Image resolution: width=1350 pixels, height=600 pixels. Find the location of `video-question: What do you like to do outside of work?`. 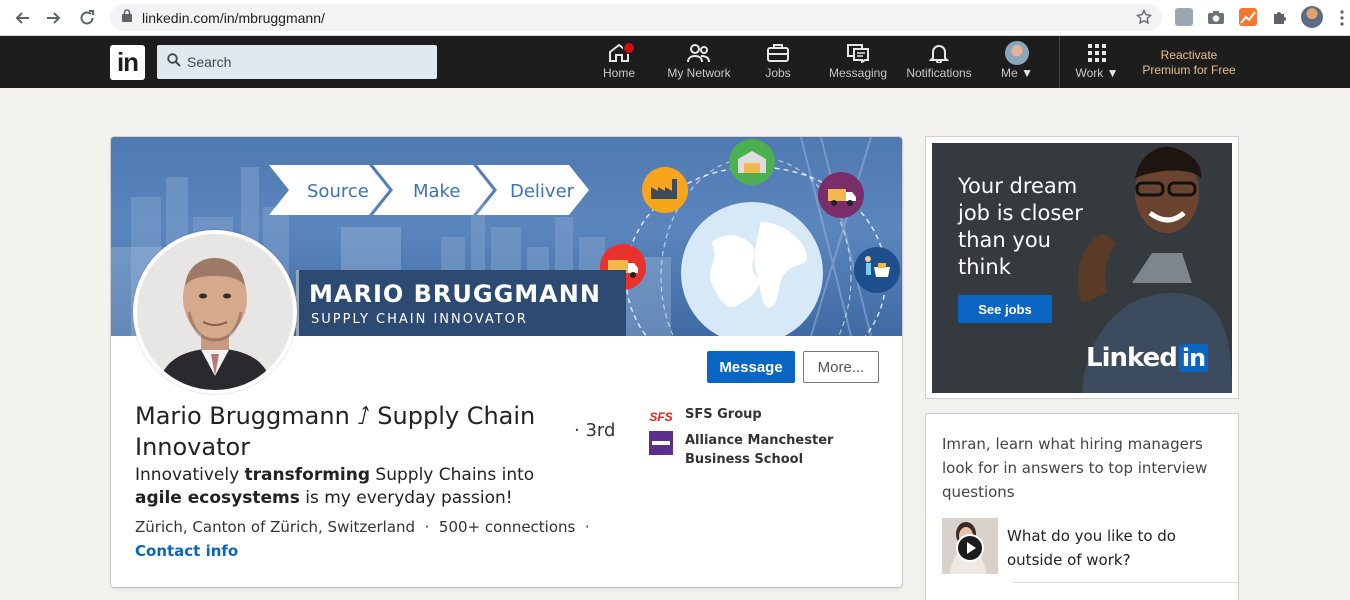

video-question: What do you like to do outside of work? is located at coordinates (1102, 548).